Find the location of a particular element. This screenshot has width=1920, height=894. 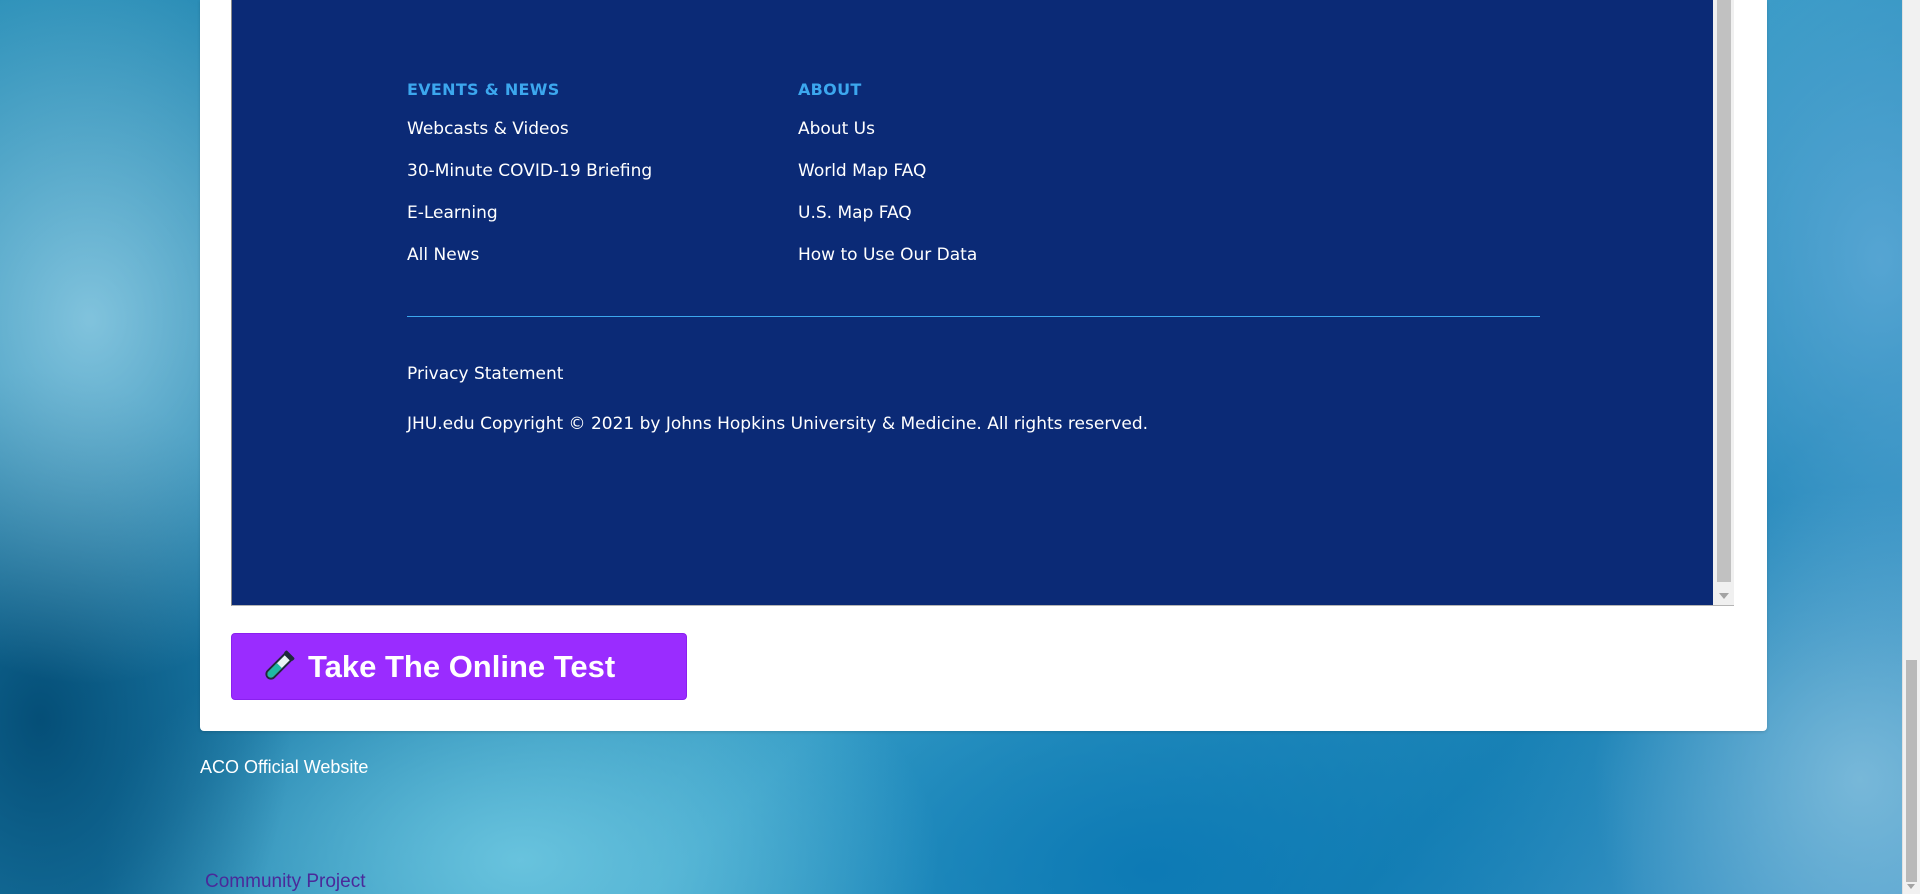

take-online-test-button: Take The Online Test is located at coordinates (459, 666).